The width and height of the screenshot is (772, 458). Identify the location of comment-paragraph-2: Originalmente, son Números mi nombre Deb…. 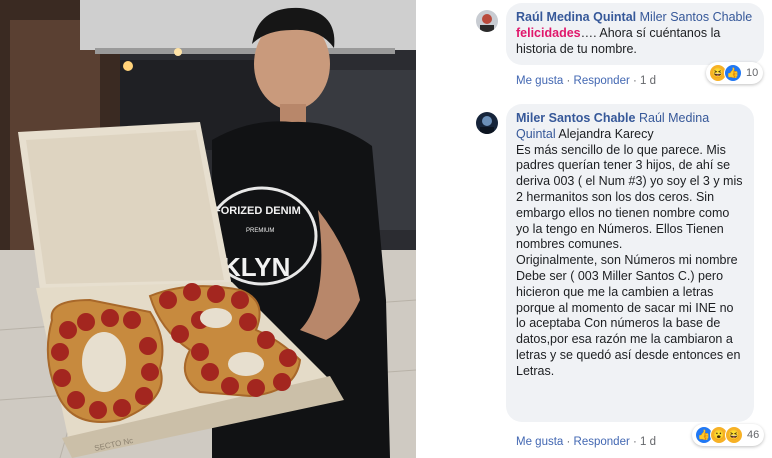
(628, 315).